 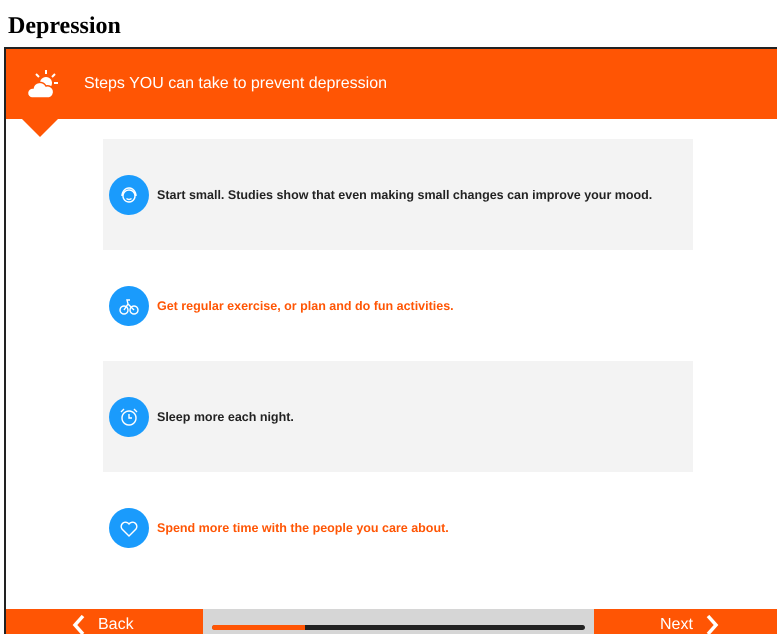 I want to click on header-title: Steps YOU can take to prevent depression, so click(x=235, y=84).